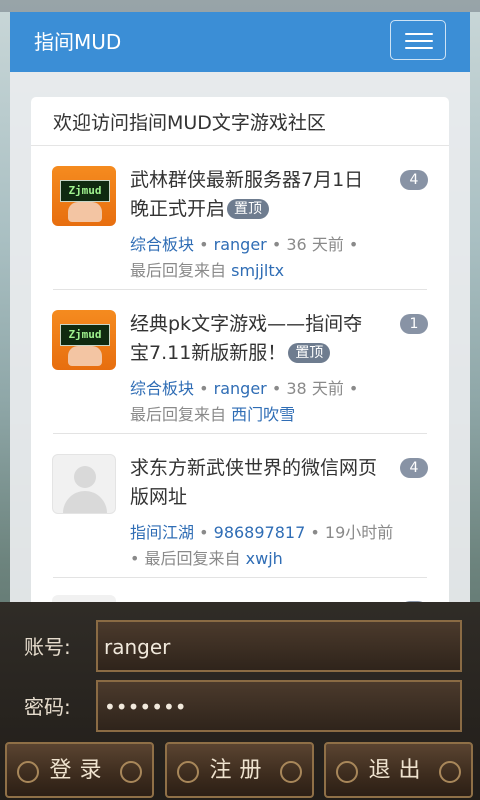  What do you see at coordinates (414, 324) in the screenshot?
I see `reply-count-badge: 1` at bounding box center [414, 324].